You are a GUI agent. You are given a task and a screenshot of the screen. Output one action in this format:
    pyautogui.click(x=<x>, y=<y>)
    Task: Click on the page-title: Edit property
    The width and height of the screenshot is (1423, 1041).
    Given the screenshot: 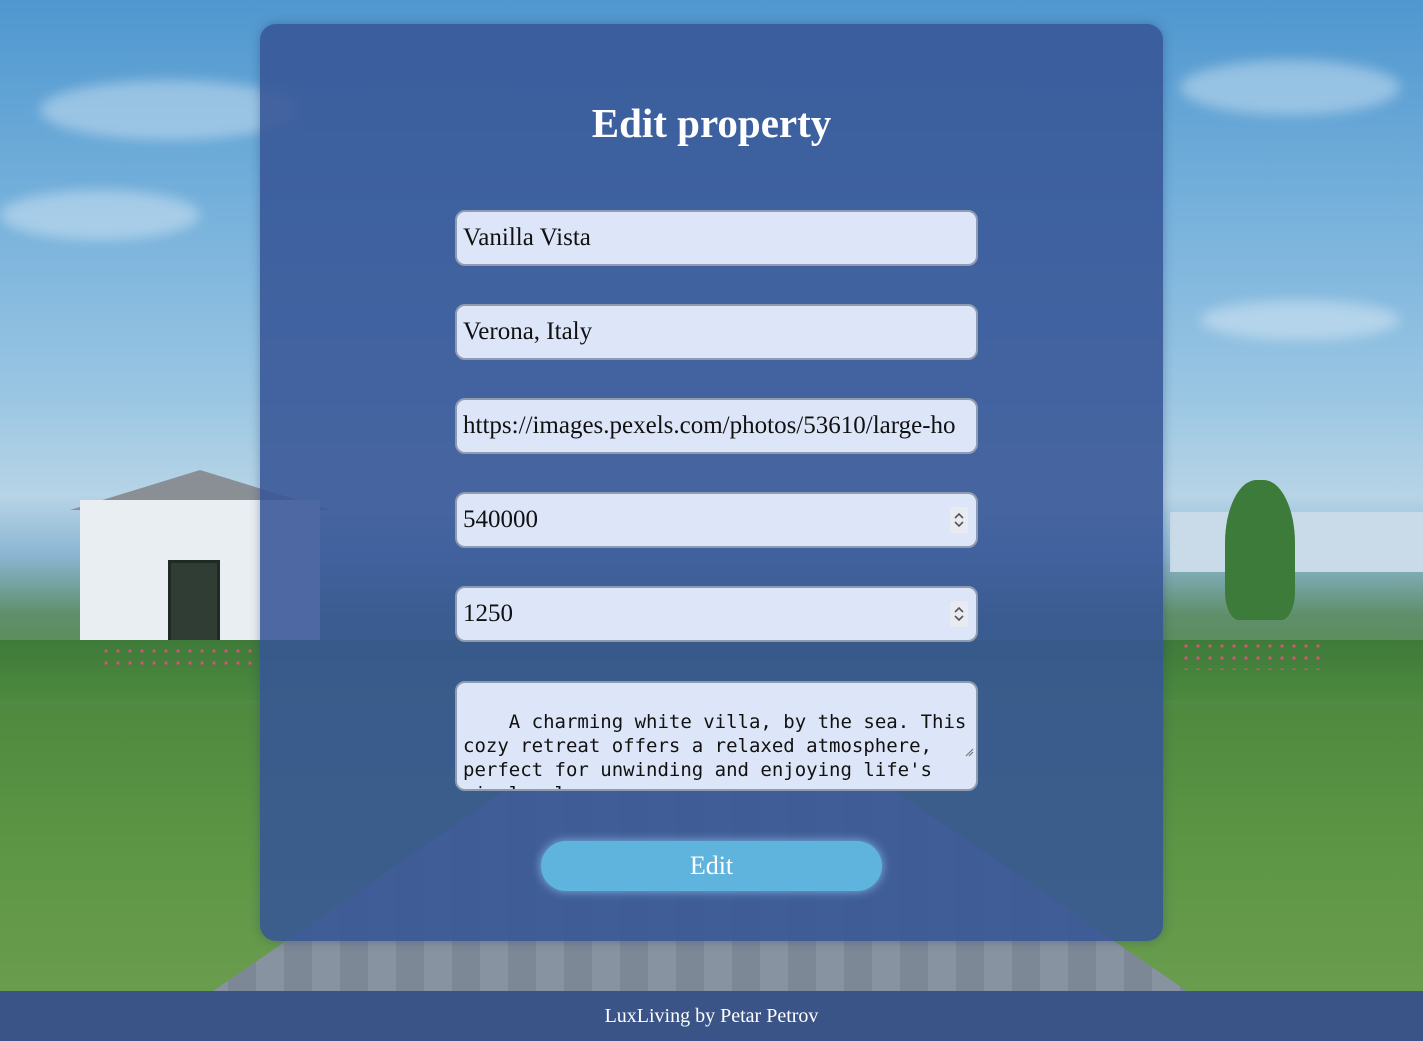 What is the action you would take?
    pyautogui.click(x=711, y=123)
    